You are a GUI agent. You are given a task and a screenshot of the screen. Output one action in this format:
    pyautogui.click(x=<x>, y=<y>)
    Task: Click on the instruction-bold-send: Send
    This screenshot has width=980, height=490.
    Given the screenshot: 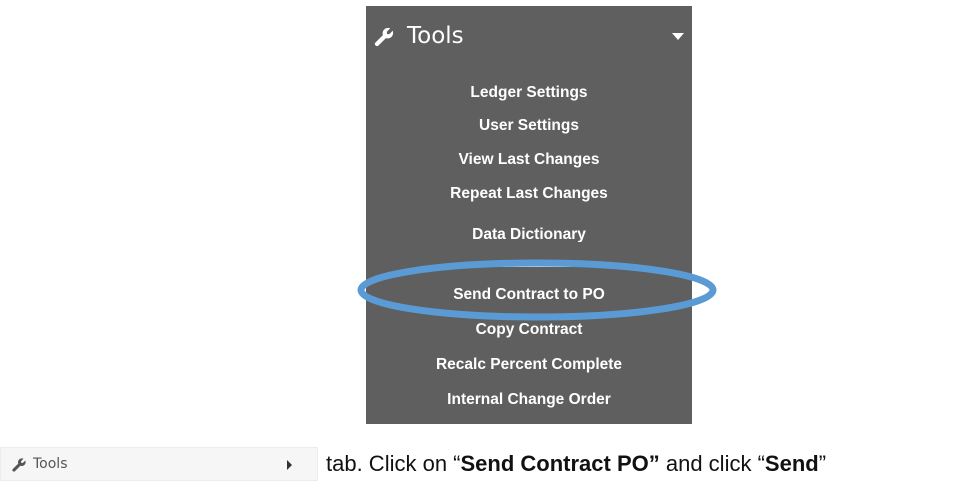 What is the action you would take?
    pyautogui.click(x=791, y=463)
    